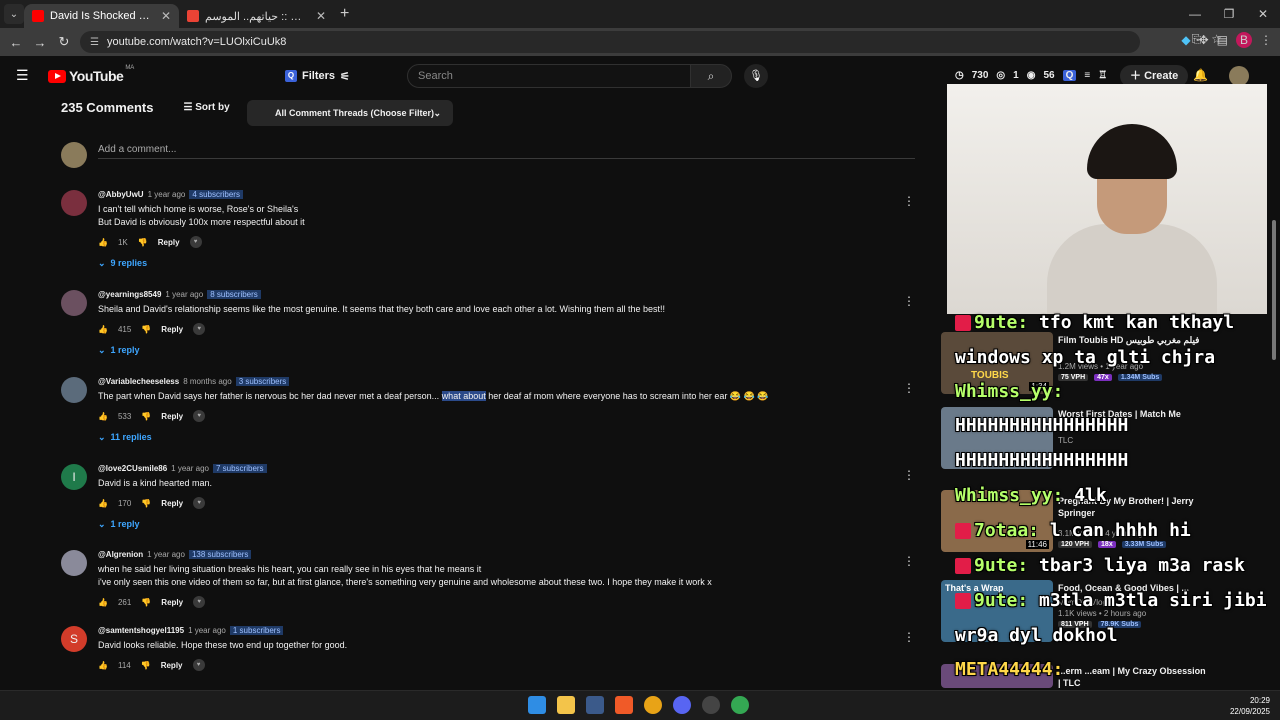 The height and width of the screenshot is (720, 1280). Describe the element at coordinates (344, 14) in the screenshot. I see `new-tab-button: +` at that location.